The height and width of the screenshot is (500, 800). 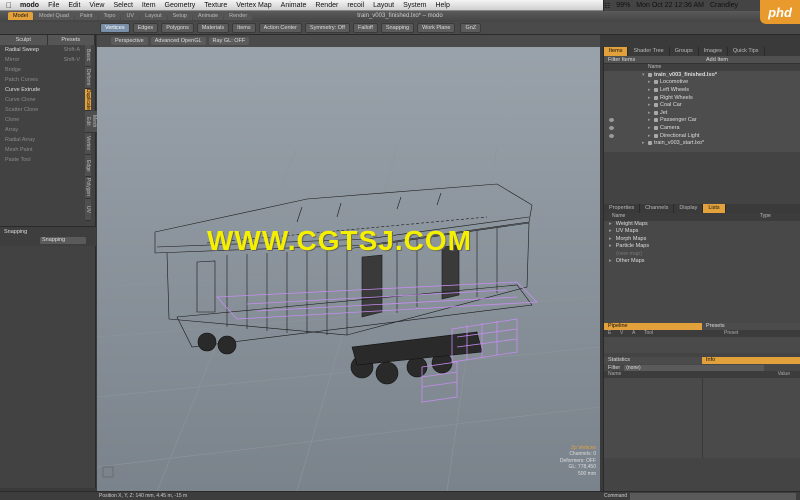 What do you see at coordinates (713, 496) in the screenshot?
I see `command-input` at bounding box center [713, 496].